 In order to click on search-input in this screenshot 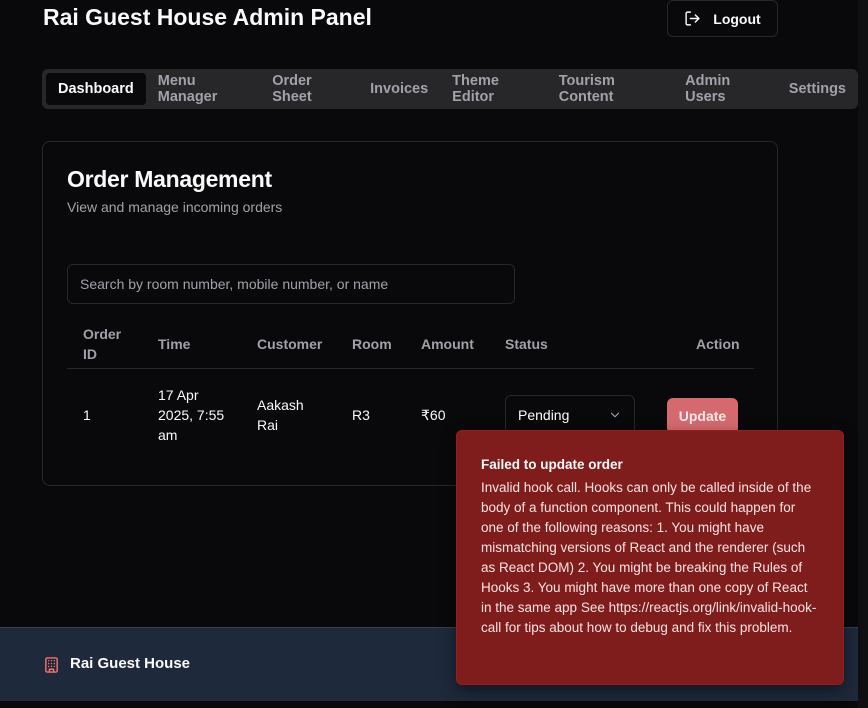, I will do `click(291, 284)`.